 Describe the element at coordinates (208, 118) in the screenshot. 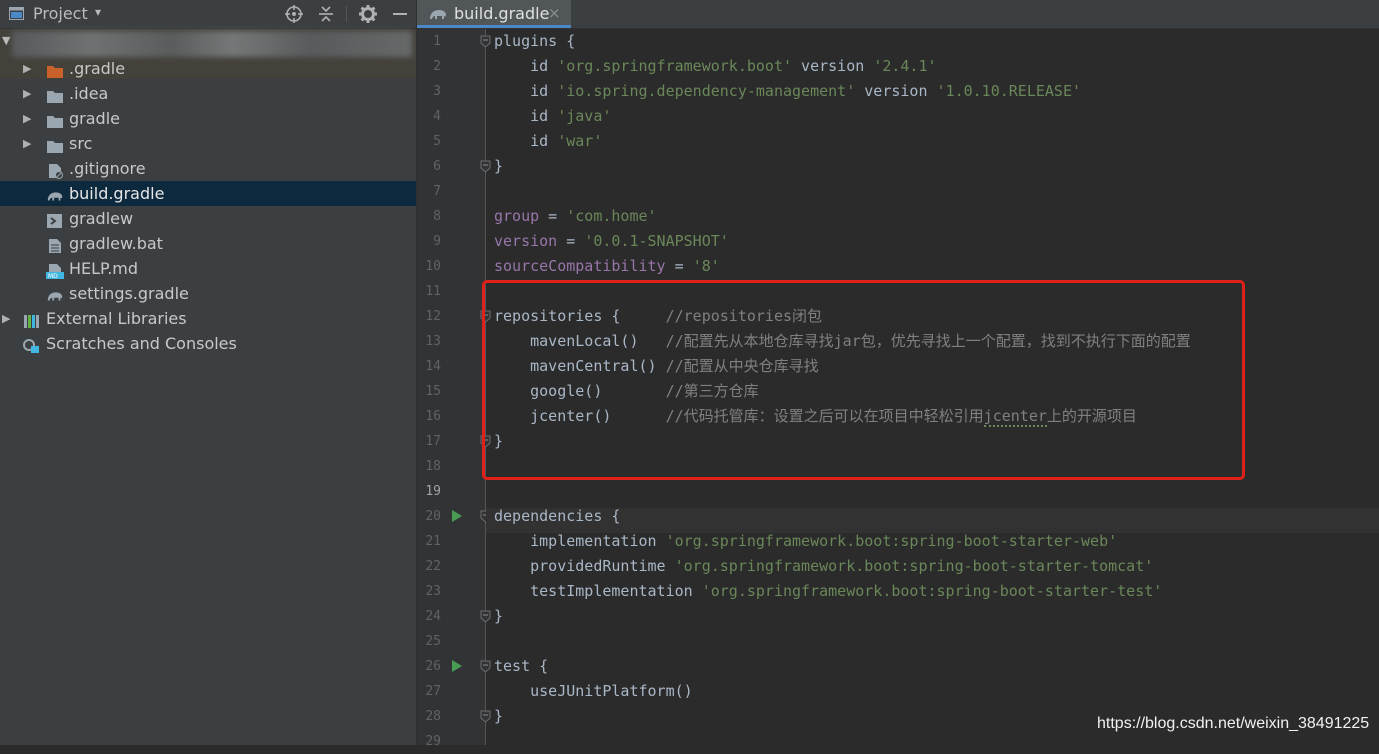

I see `tree-item: ▶ gradle` at that location.